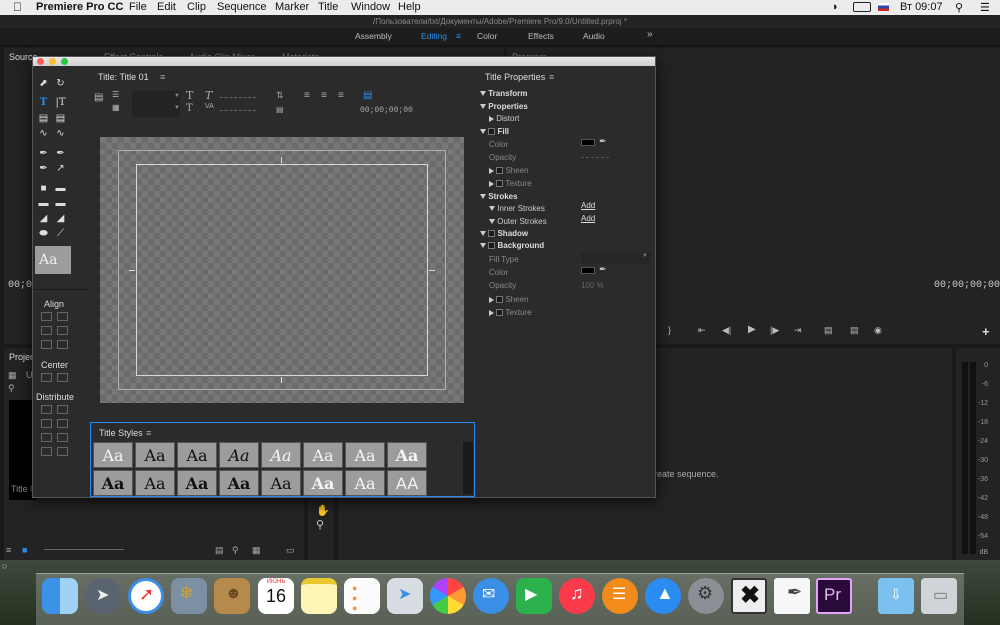 Image resolution: width=1000 pixels, height=625 pixels. I want to click on menu-help: Help, so click(409, 7).